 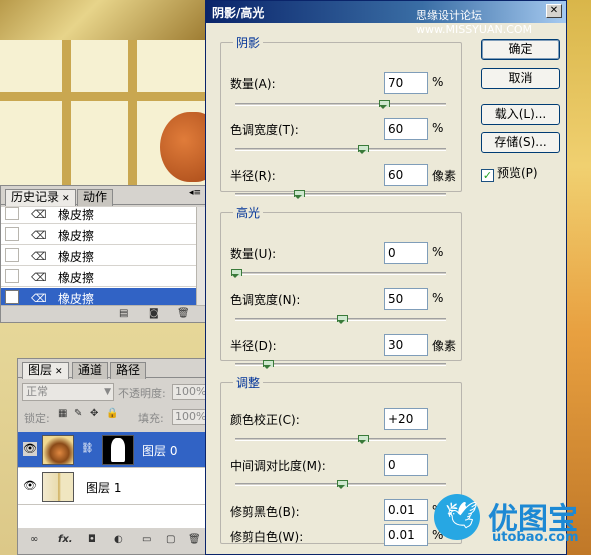 What do you see at coordinates (154, 313) in the screenshot?
I see `camera-snapshot-icon: ◙` at bounding box center [154, 313].